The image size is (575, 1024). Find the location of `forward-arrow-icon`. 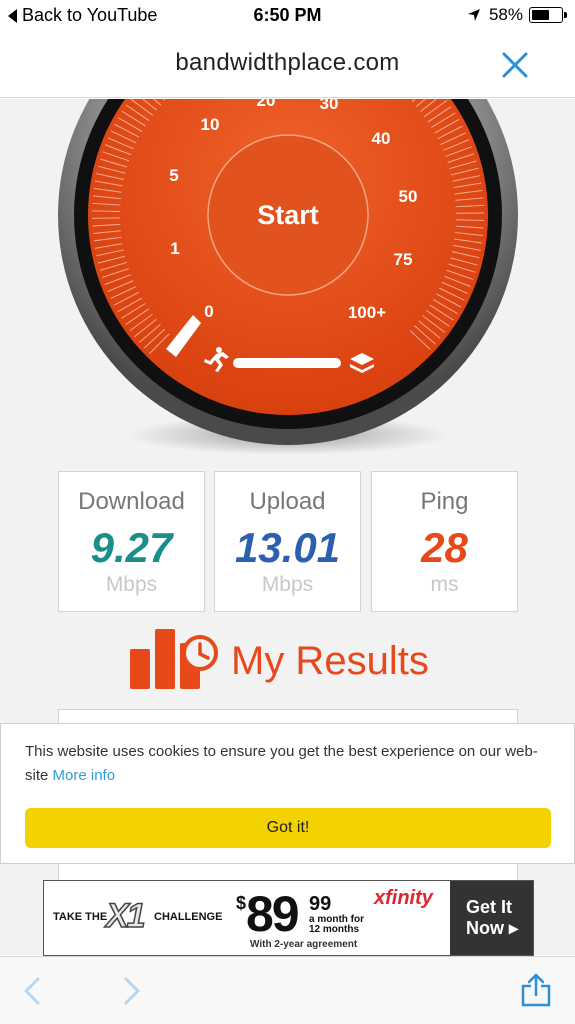

forward-arrow-icon is located at coordinates (131, 991).